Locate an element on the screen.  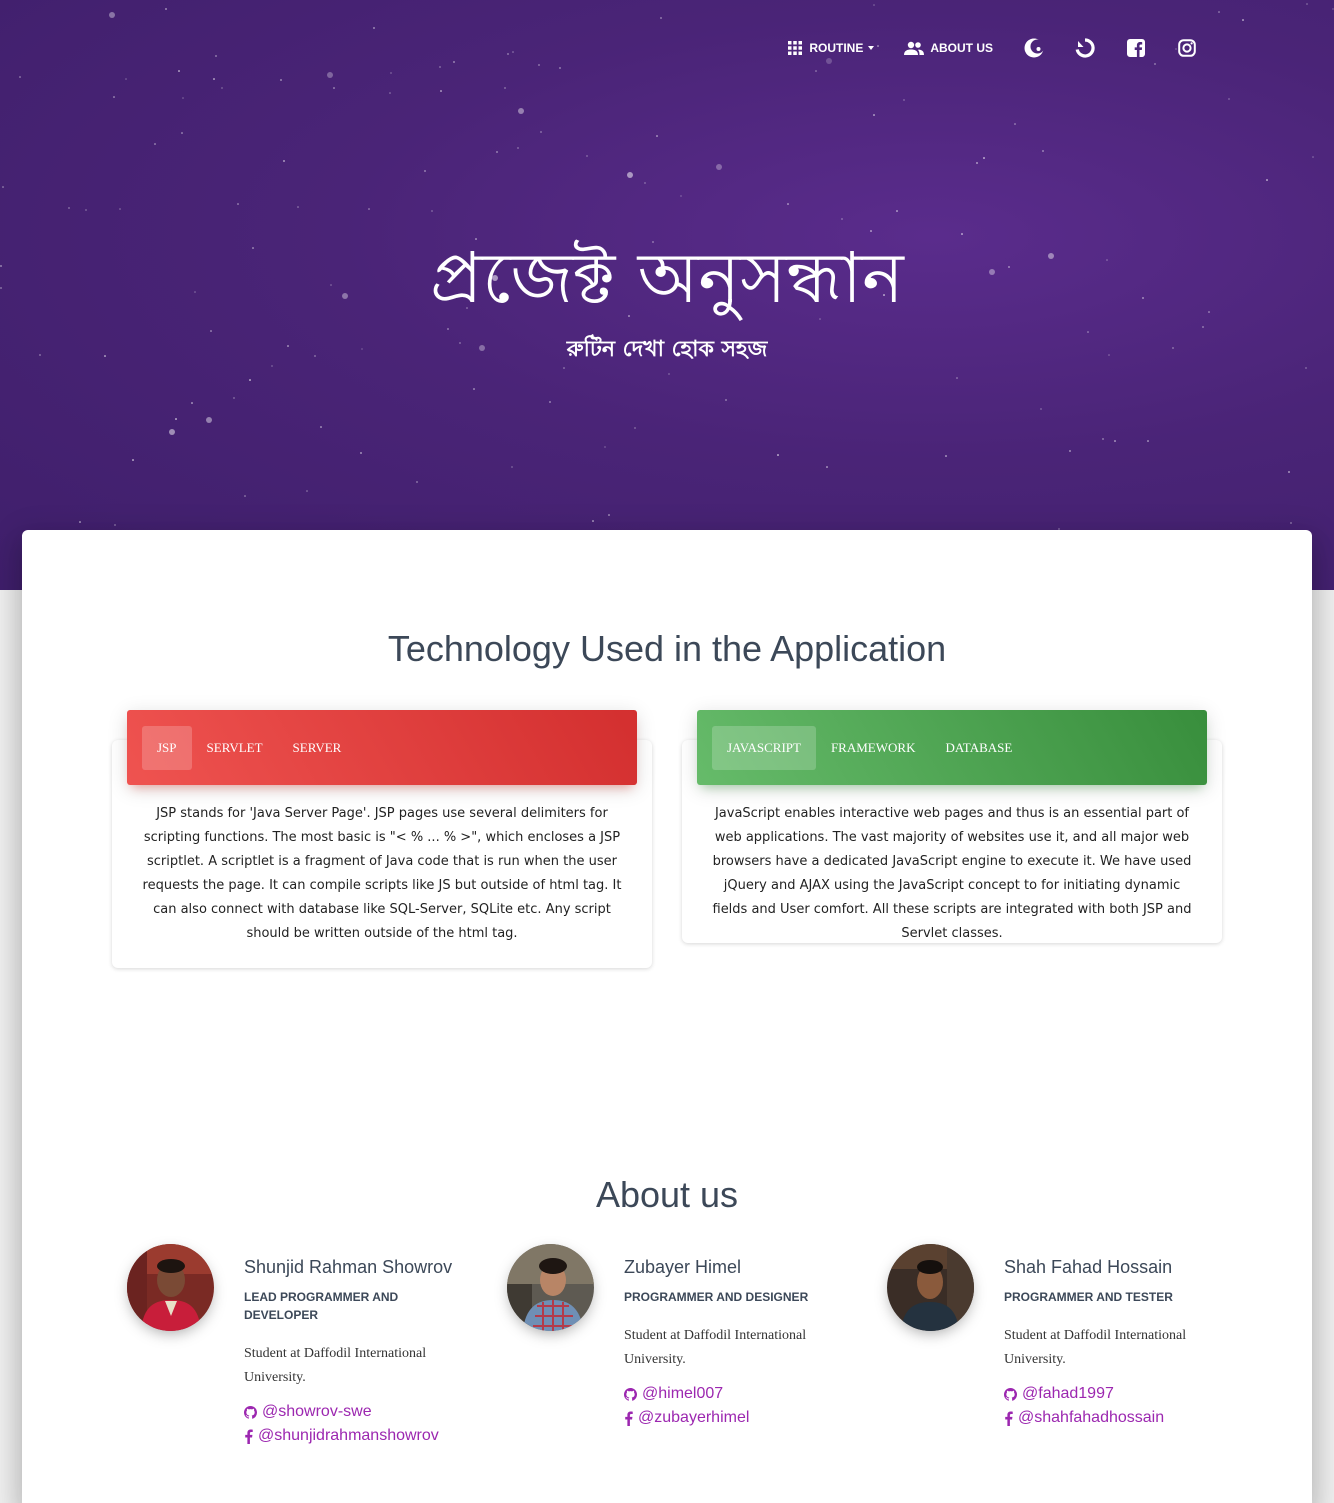
tab-server: SERVER is located at coordinates (317, 748).